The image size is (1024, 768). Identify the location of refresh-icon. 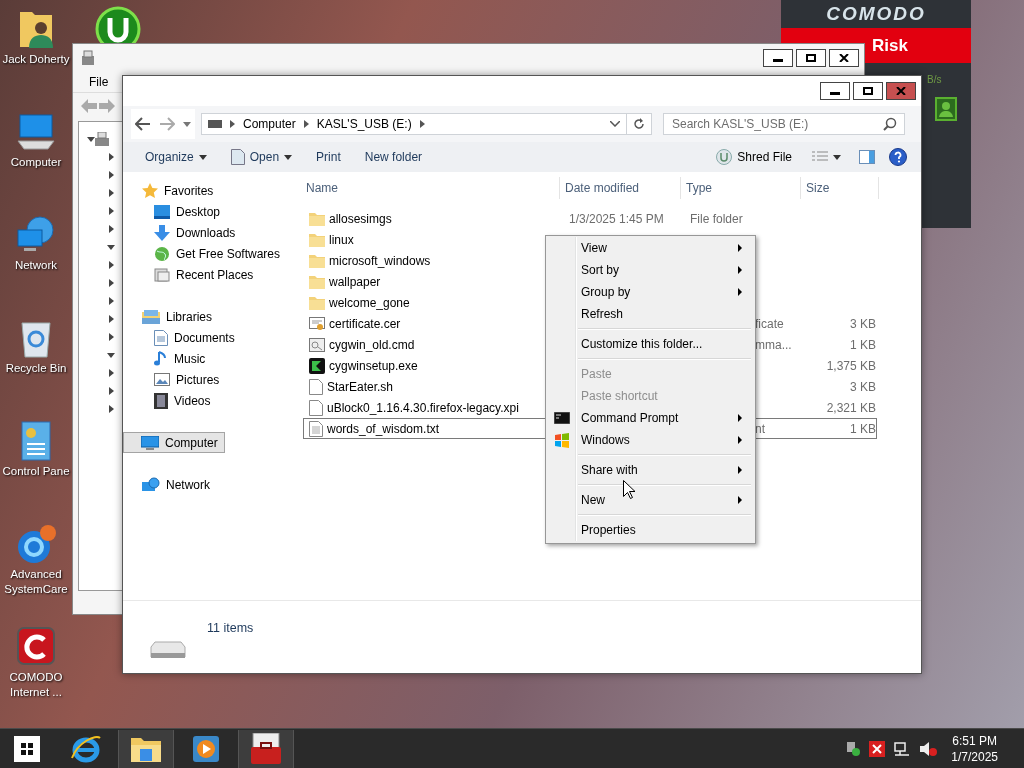
(639, 124).